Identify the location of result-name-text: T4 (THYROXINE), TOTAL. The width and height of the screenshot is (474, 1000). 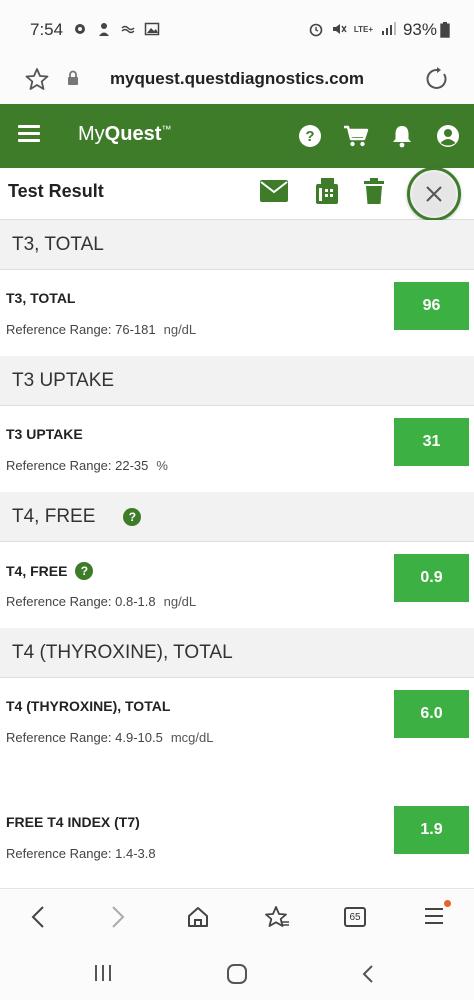
(88, 706).